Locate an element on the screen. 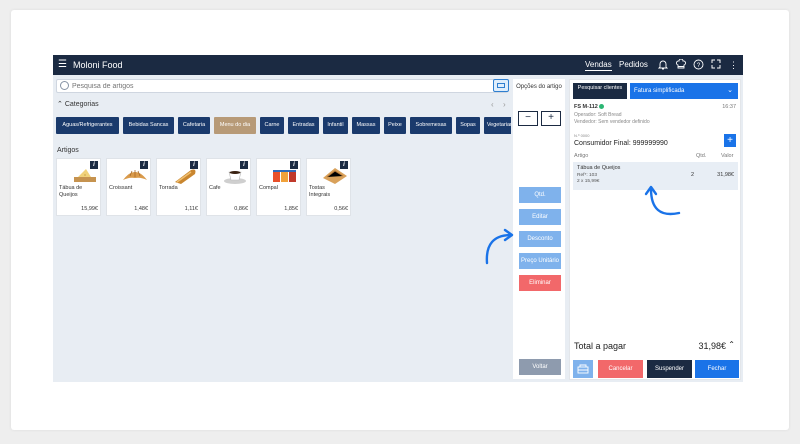 This screenshot has height=444, width=800. quantity-button: Qtd. is located at coordinates (540, 195).